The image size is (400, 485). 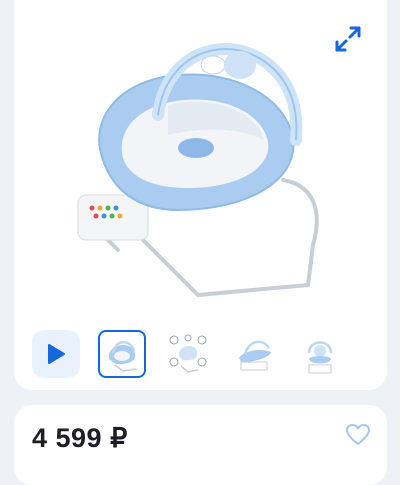 What do you see at coordinates (80, 438) in the screenshot?
I see `product-price: 4 599 ₽` at bounding box center [80, 438].